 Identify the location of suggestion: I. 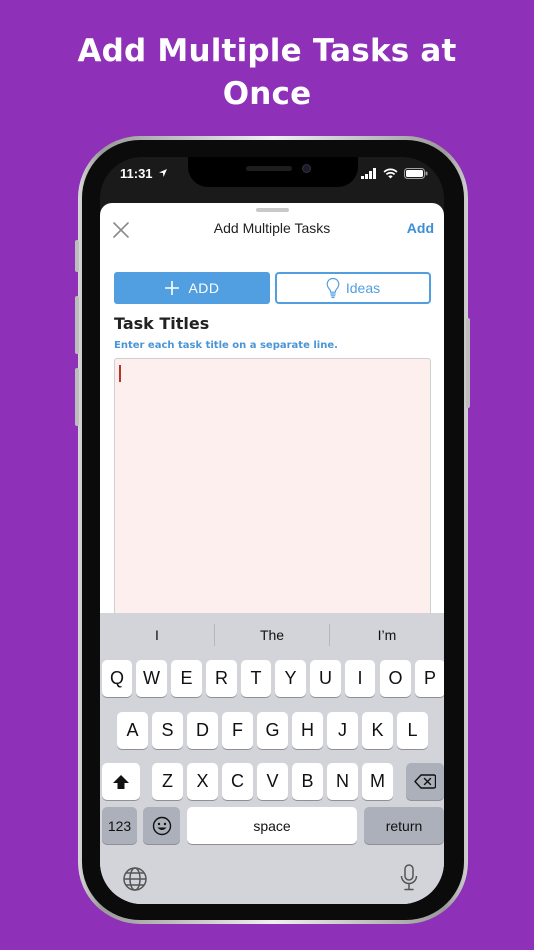
(157, 635).